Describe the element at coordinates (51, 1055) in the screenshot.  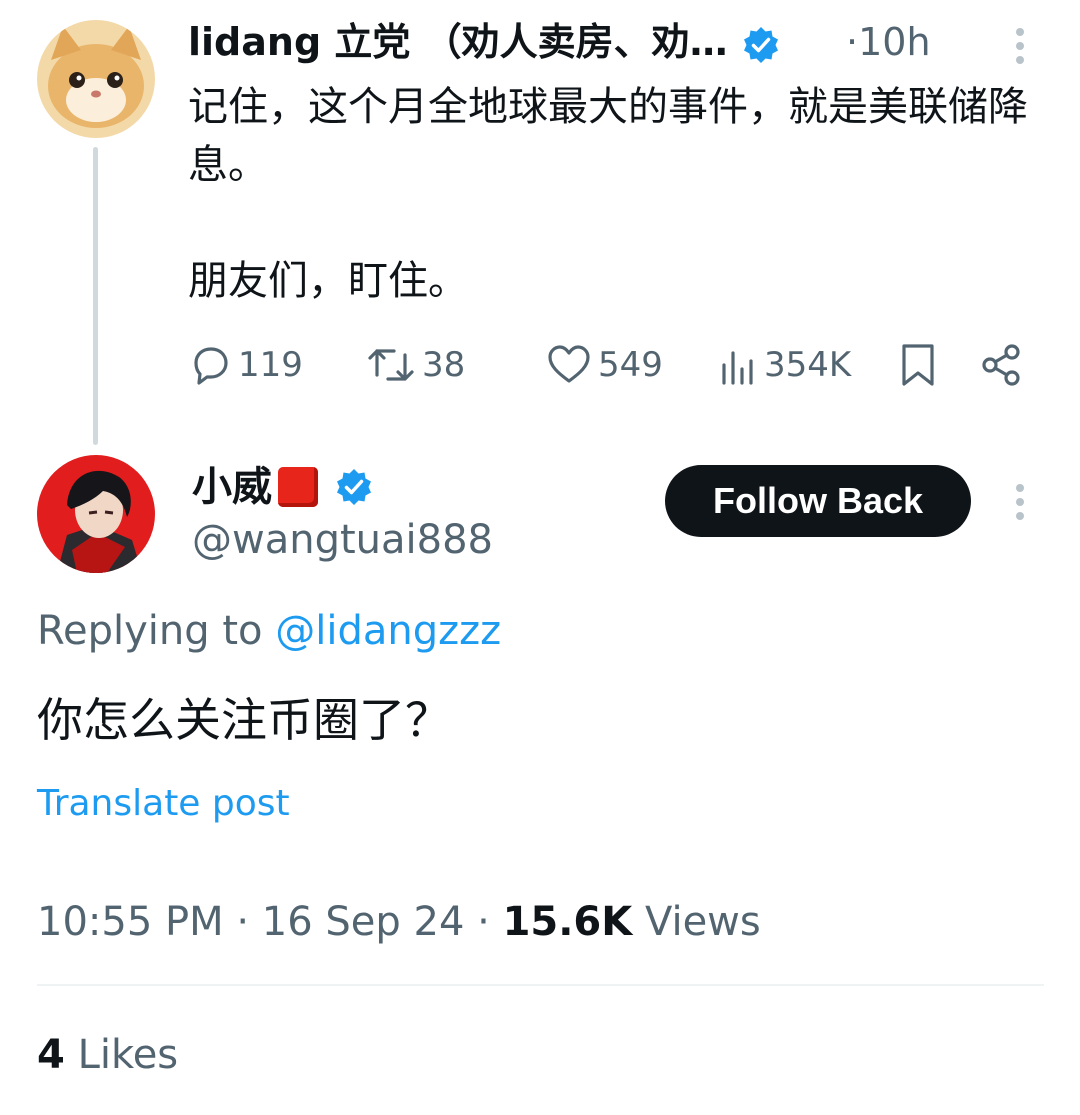
I see `likes-count: 4` at that location.